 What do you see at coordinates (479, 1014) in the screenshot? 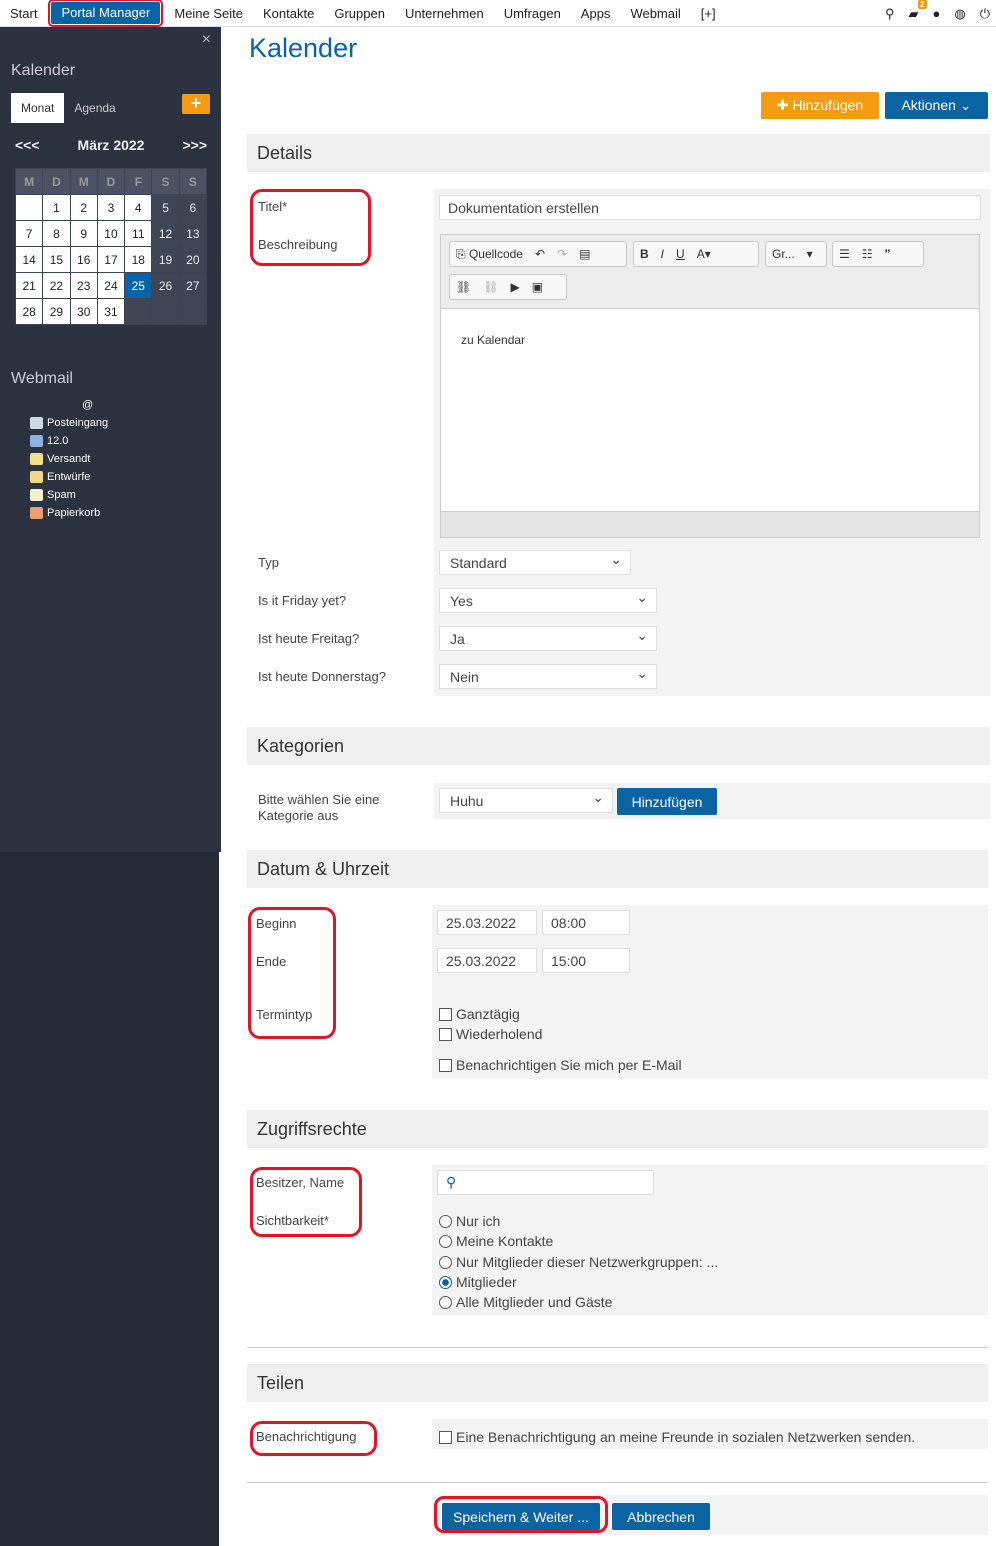
I see `allday-checkbox: Ganztägig` at bounding box center [479, 1014].